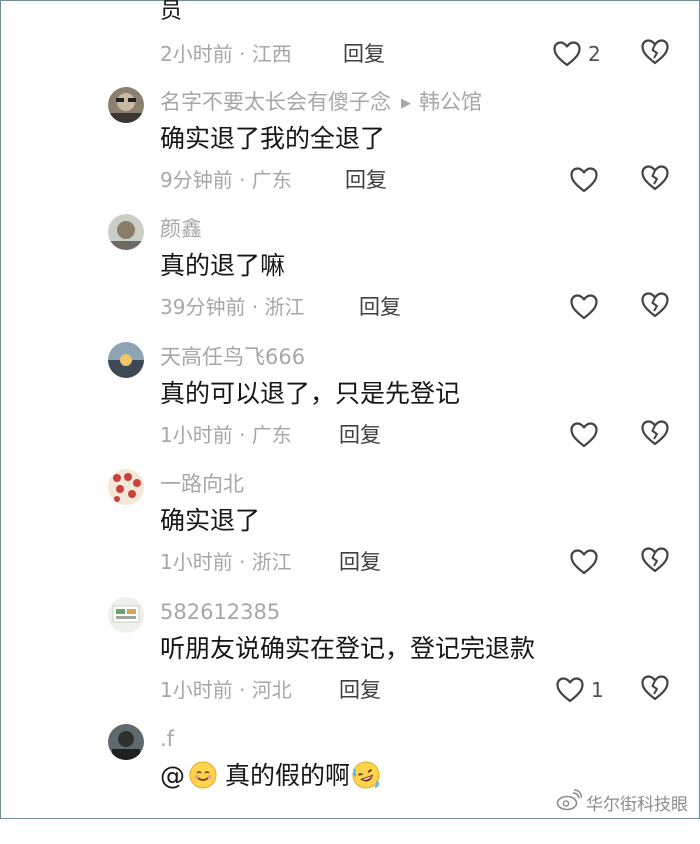 The width and height of the screenshot is (700, 844). What do you see at coordinates (350, 33) in the screenshot?
I see `comment-partial: 员 2小时前 · 江西 回复 2` at bounding box center [350, 33].